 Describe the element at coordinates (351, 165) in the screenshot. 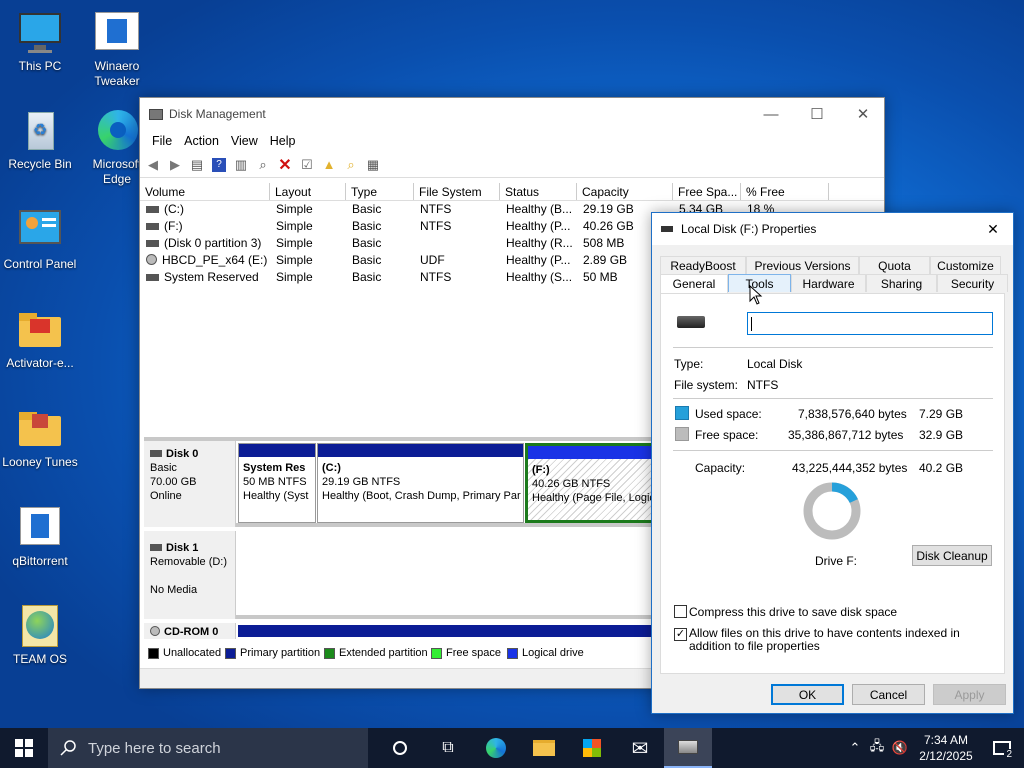

I see `search-folder-icon: ⌕` at that location.